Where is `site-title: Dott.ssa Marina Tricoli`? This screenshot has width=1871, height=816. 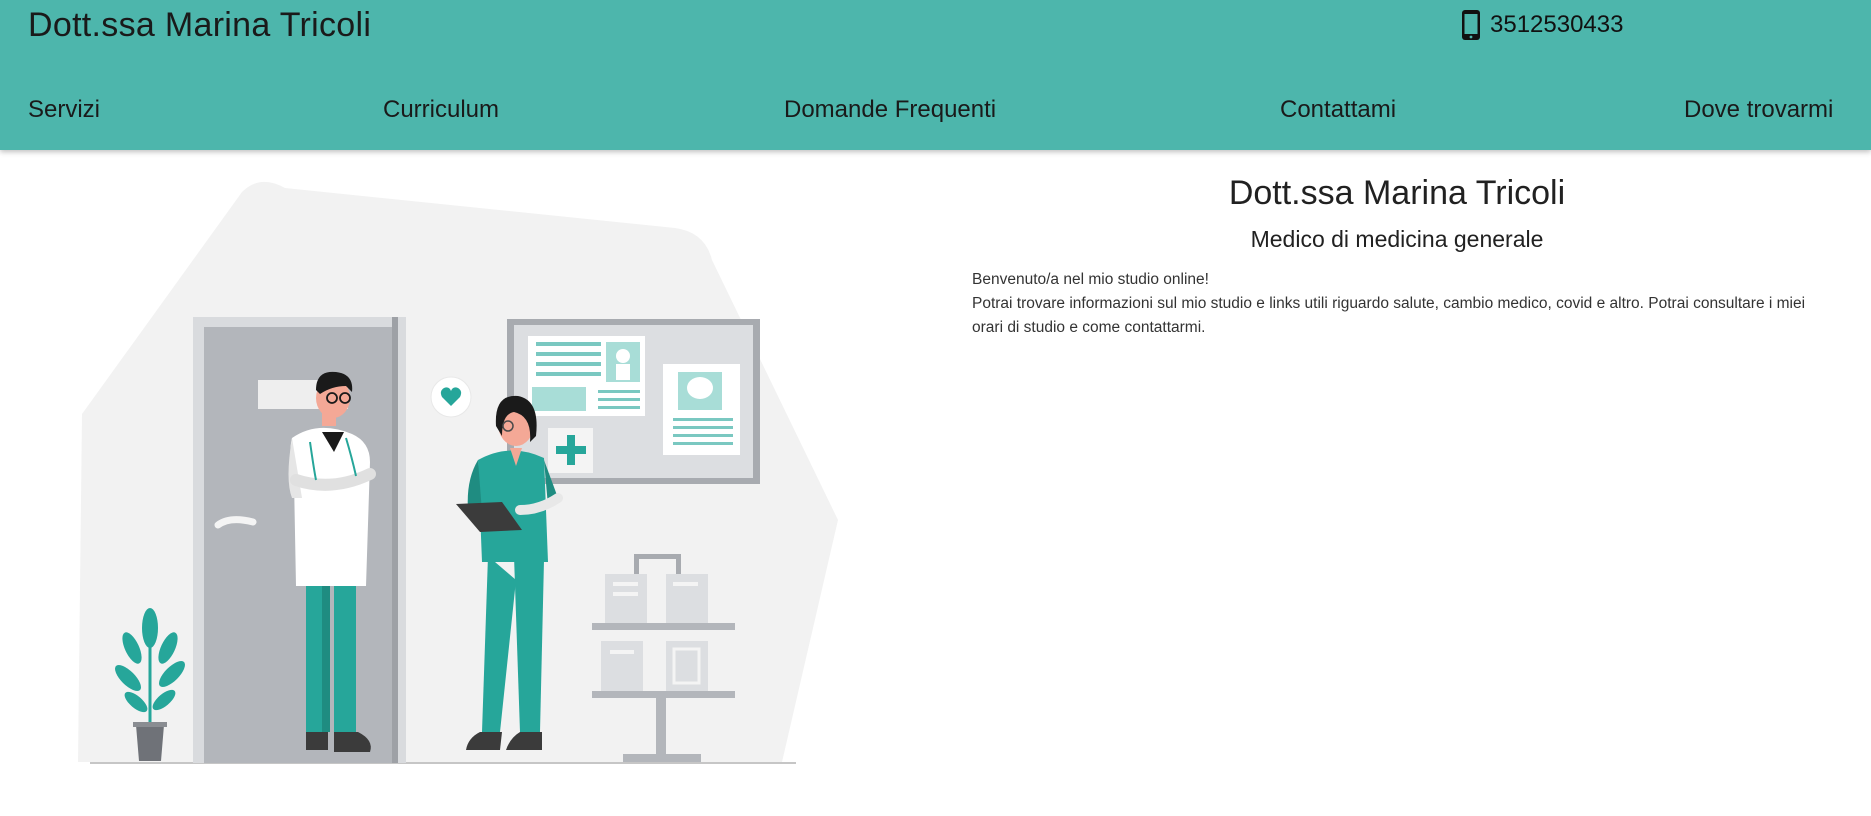
site-title: Dott.ssa Marina Tricoli is located at coordinates (199, 25).